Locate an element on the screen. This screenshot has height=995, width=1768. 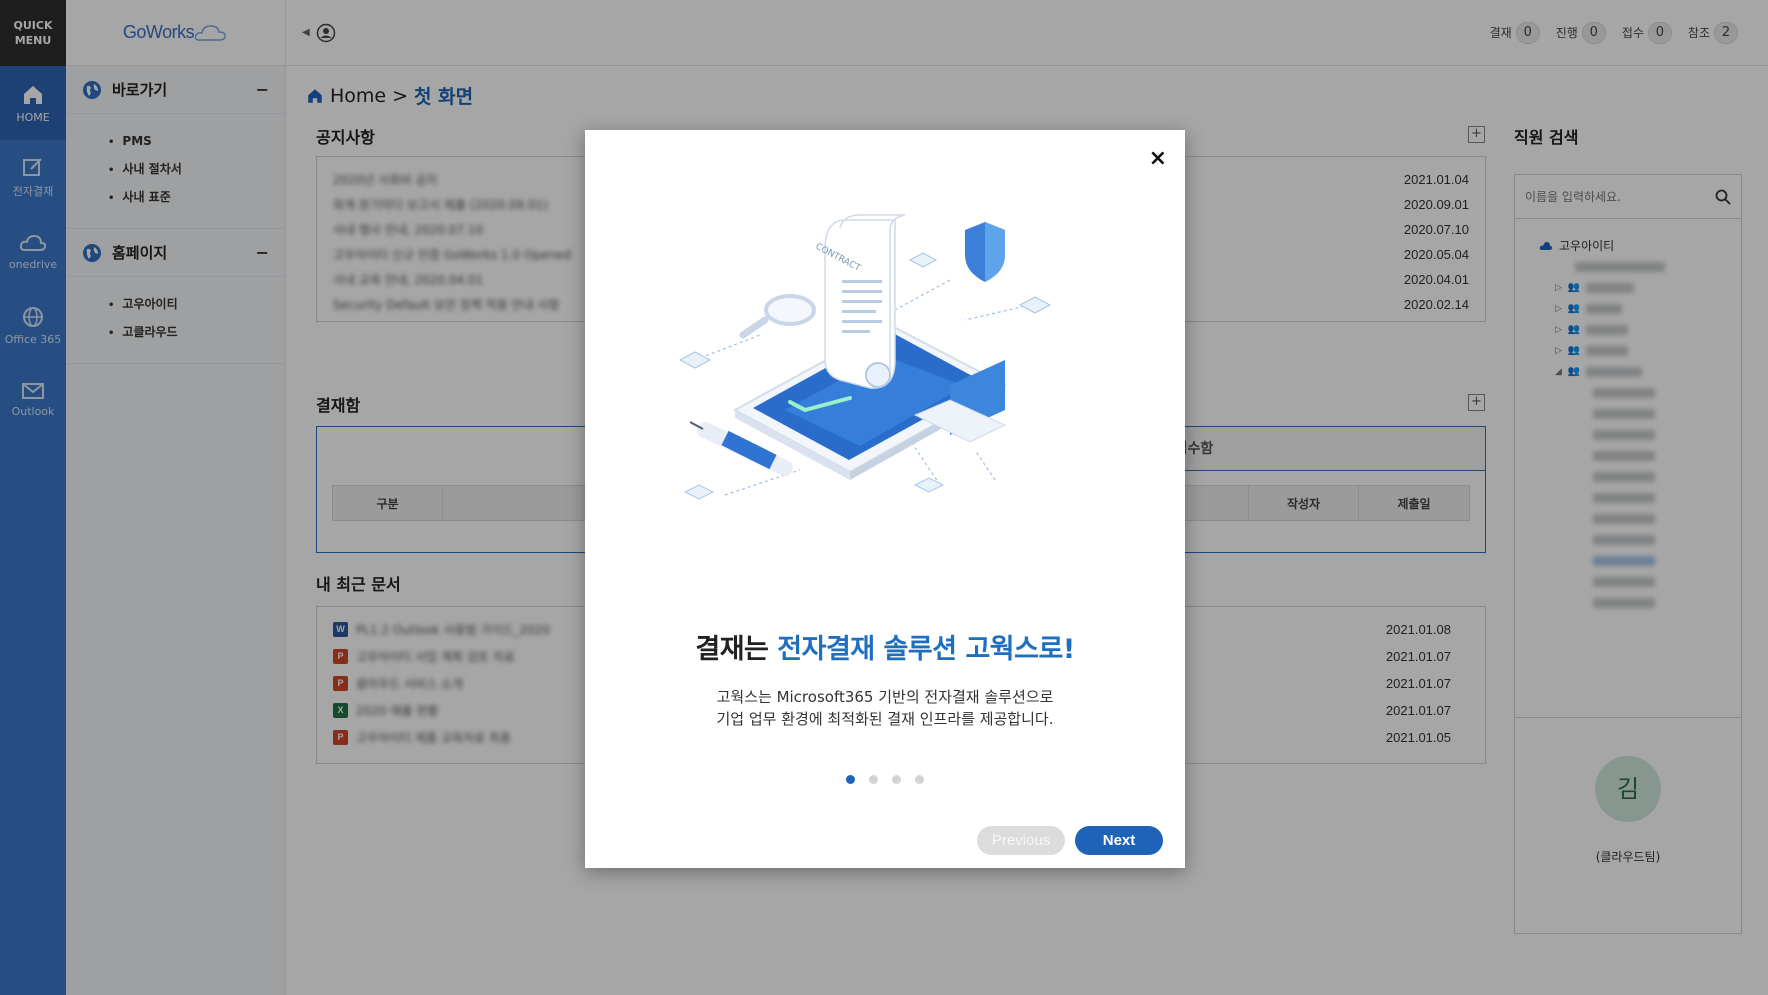
close-button: × is located at coordinates (1158, 158).